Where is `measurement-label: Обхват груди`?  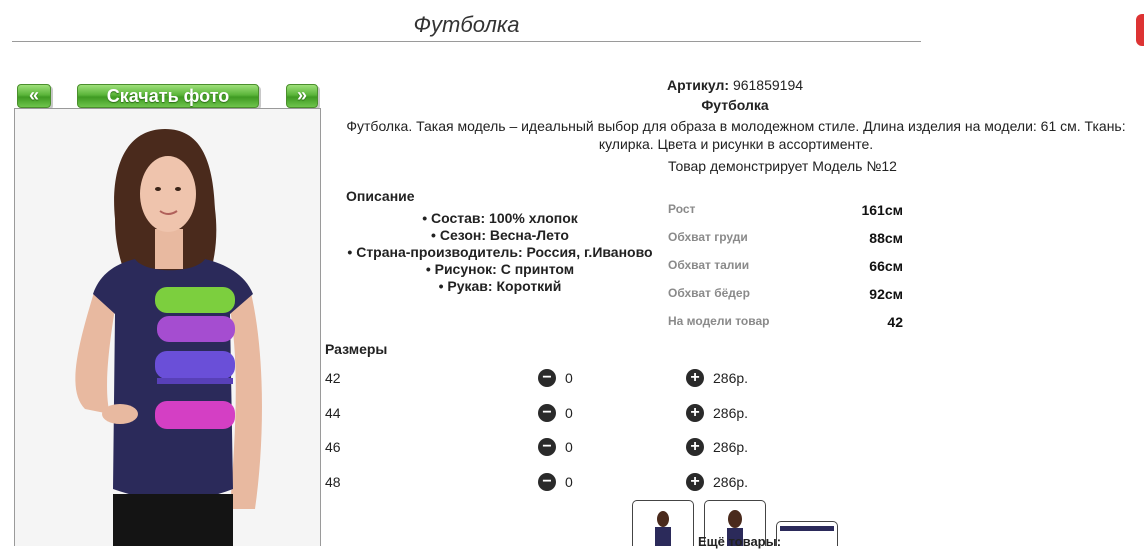 measurement-label: Обхват груди is located at coordinates (708, 237).